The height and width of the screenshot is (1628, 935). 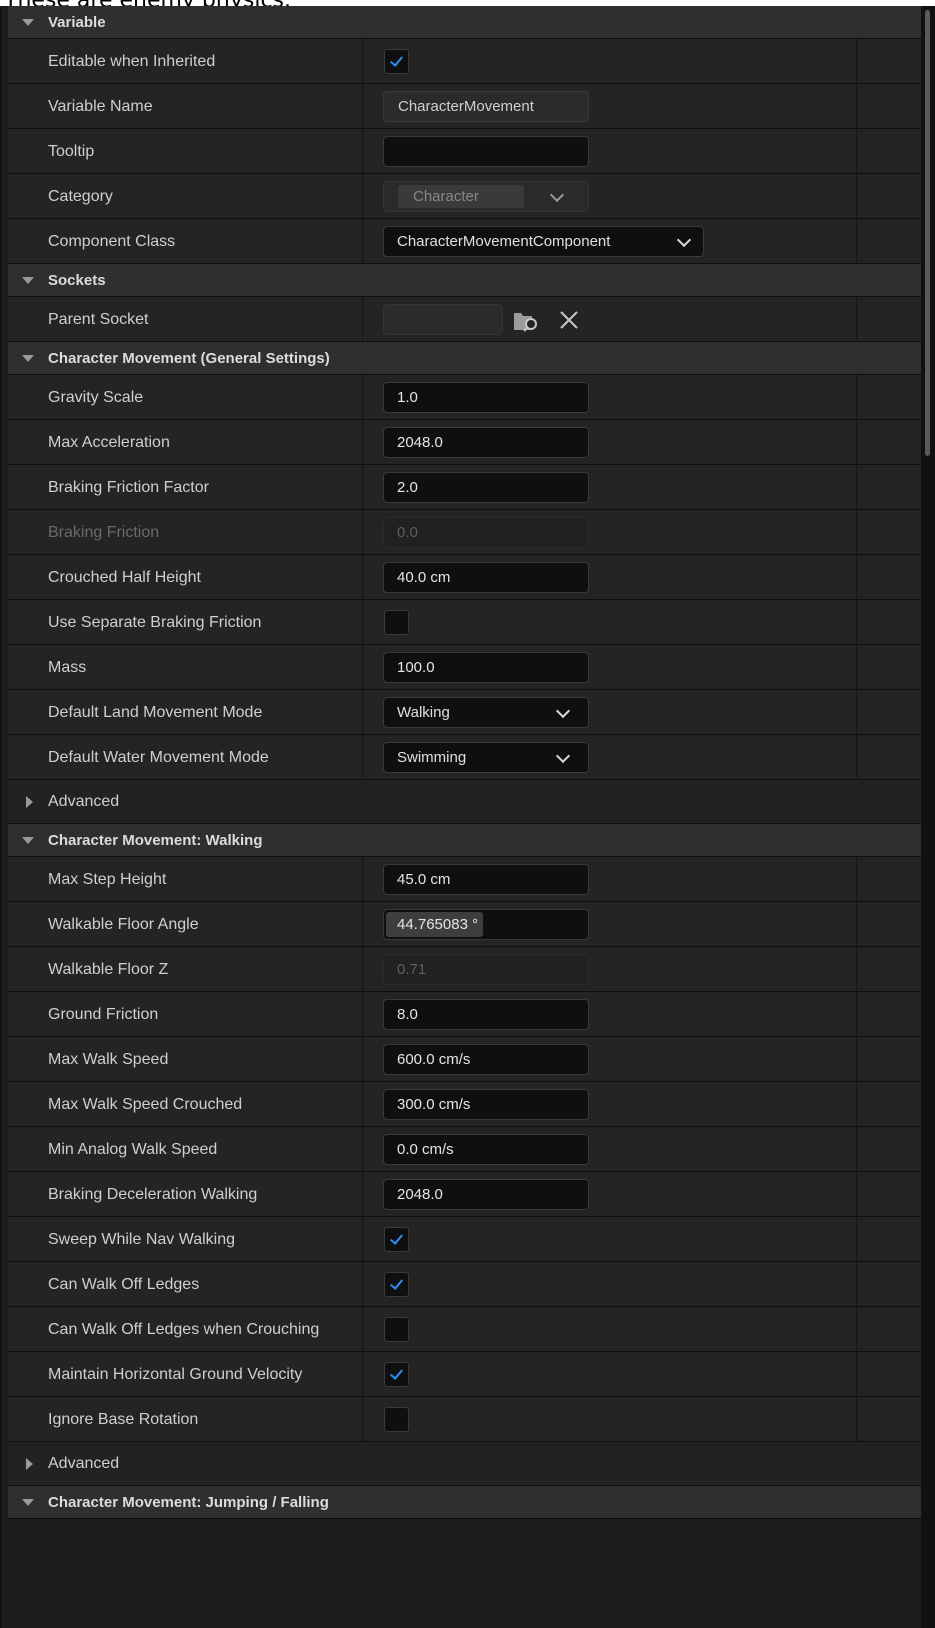 I want to click on value-cell: Walking, so click(x=609, y=712).